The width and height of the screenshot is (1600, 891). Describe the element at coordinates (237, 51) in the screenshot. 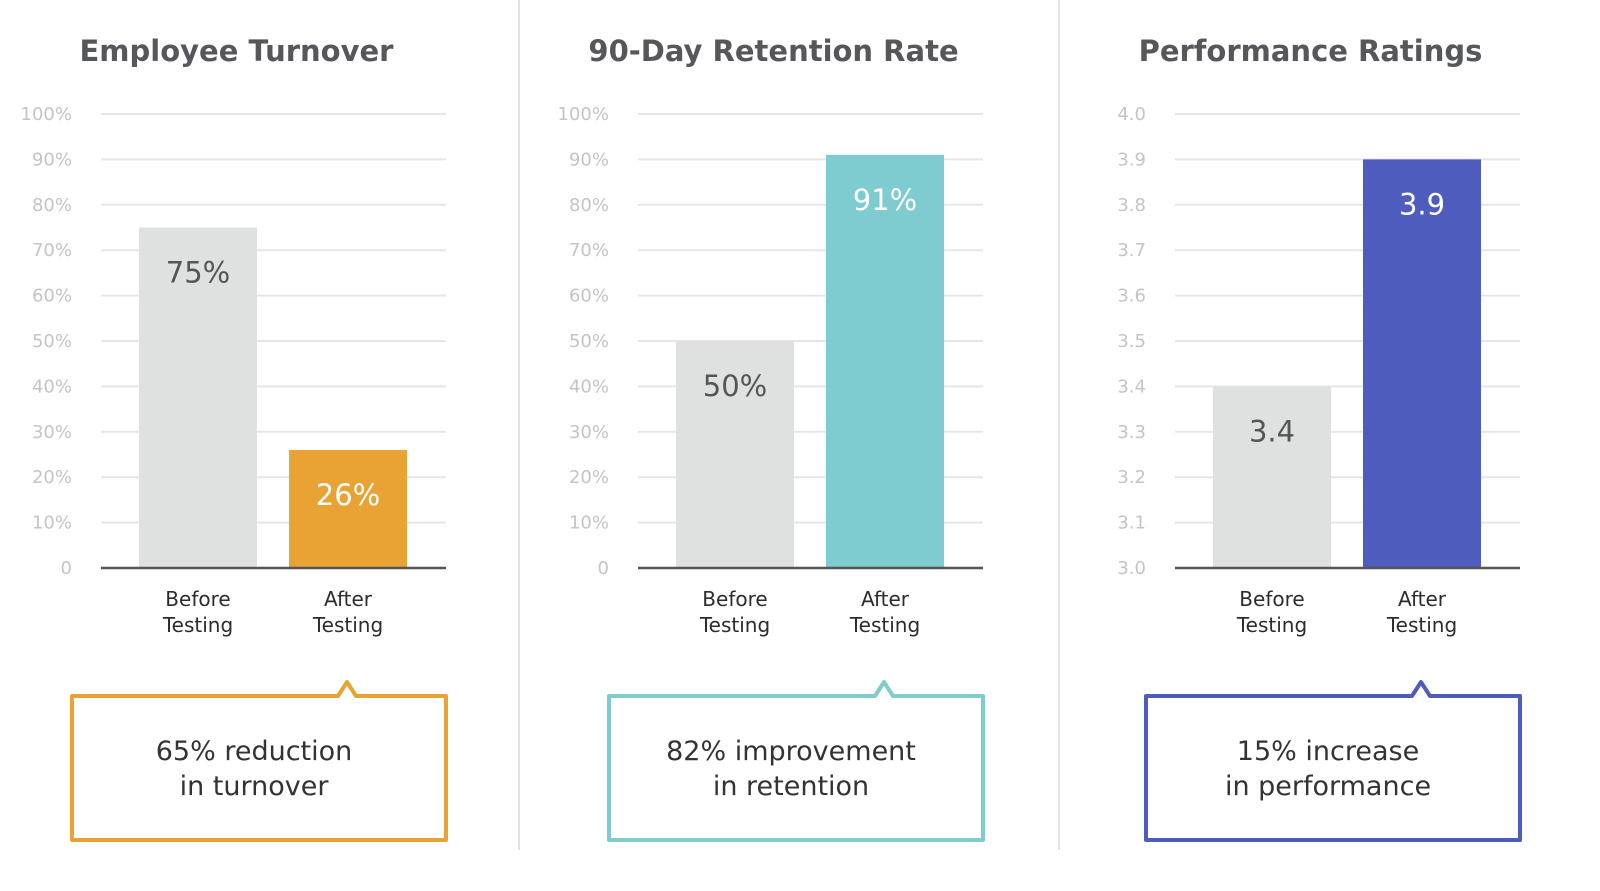

I see `chart-title: Employee Turnover` at that location.